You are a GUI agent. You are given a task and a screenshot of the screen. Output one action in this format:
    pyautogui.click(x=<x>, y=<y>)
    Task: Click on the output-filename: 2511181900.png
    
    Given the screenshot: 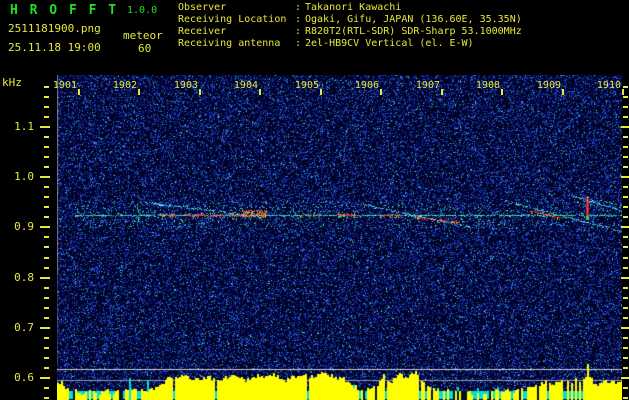 What is the action you would take?
    pyautogui.click(x=54, y=28)
    